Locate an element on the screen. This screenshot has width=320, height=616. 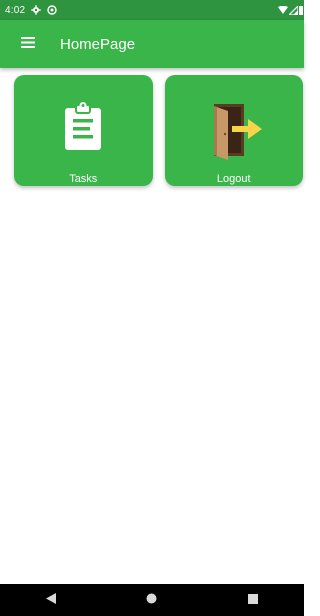
settings-icon is located at coordinates (36, 10).